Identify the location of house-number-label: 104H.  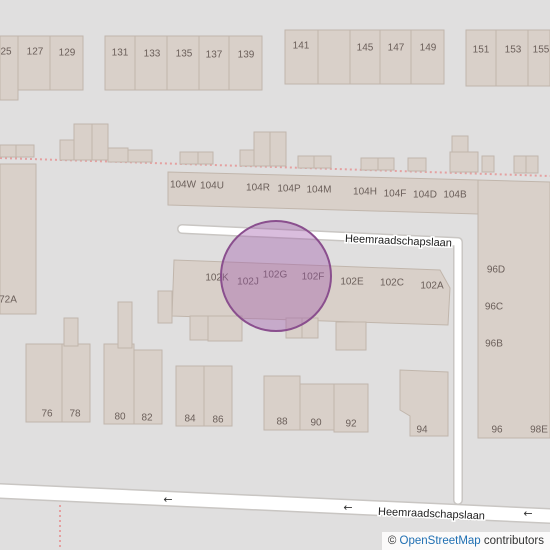
(365, 192).